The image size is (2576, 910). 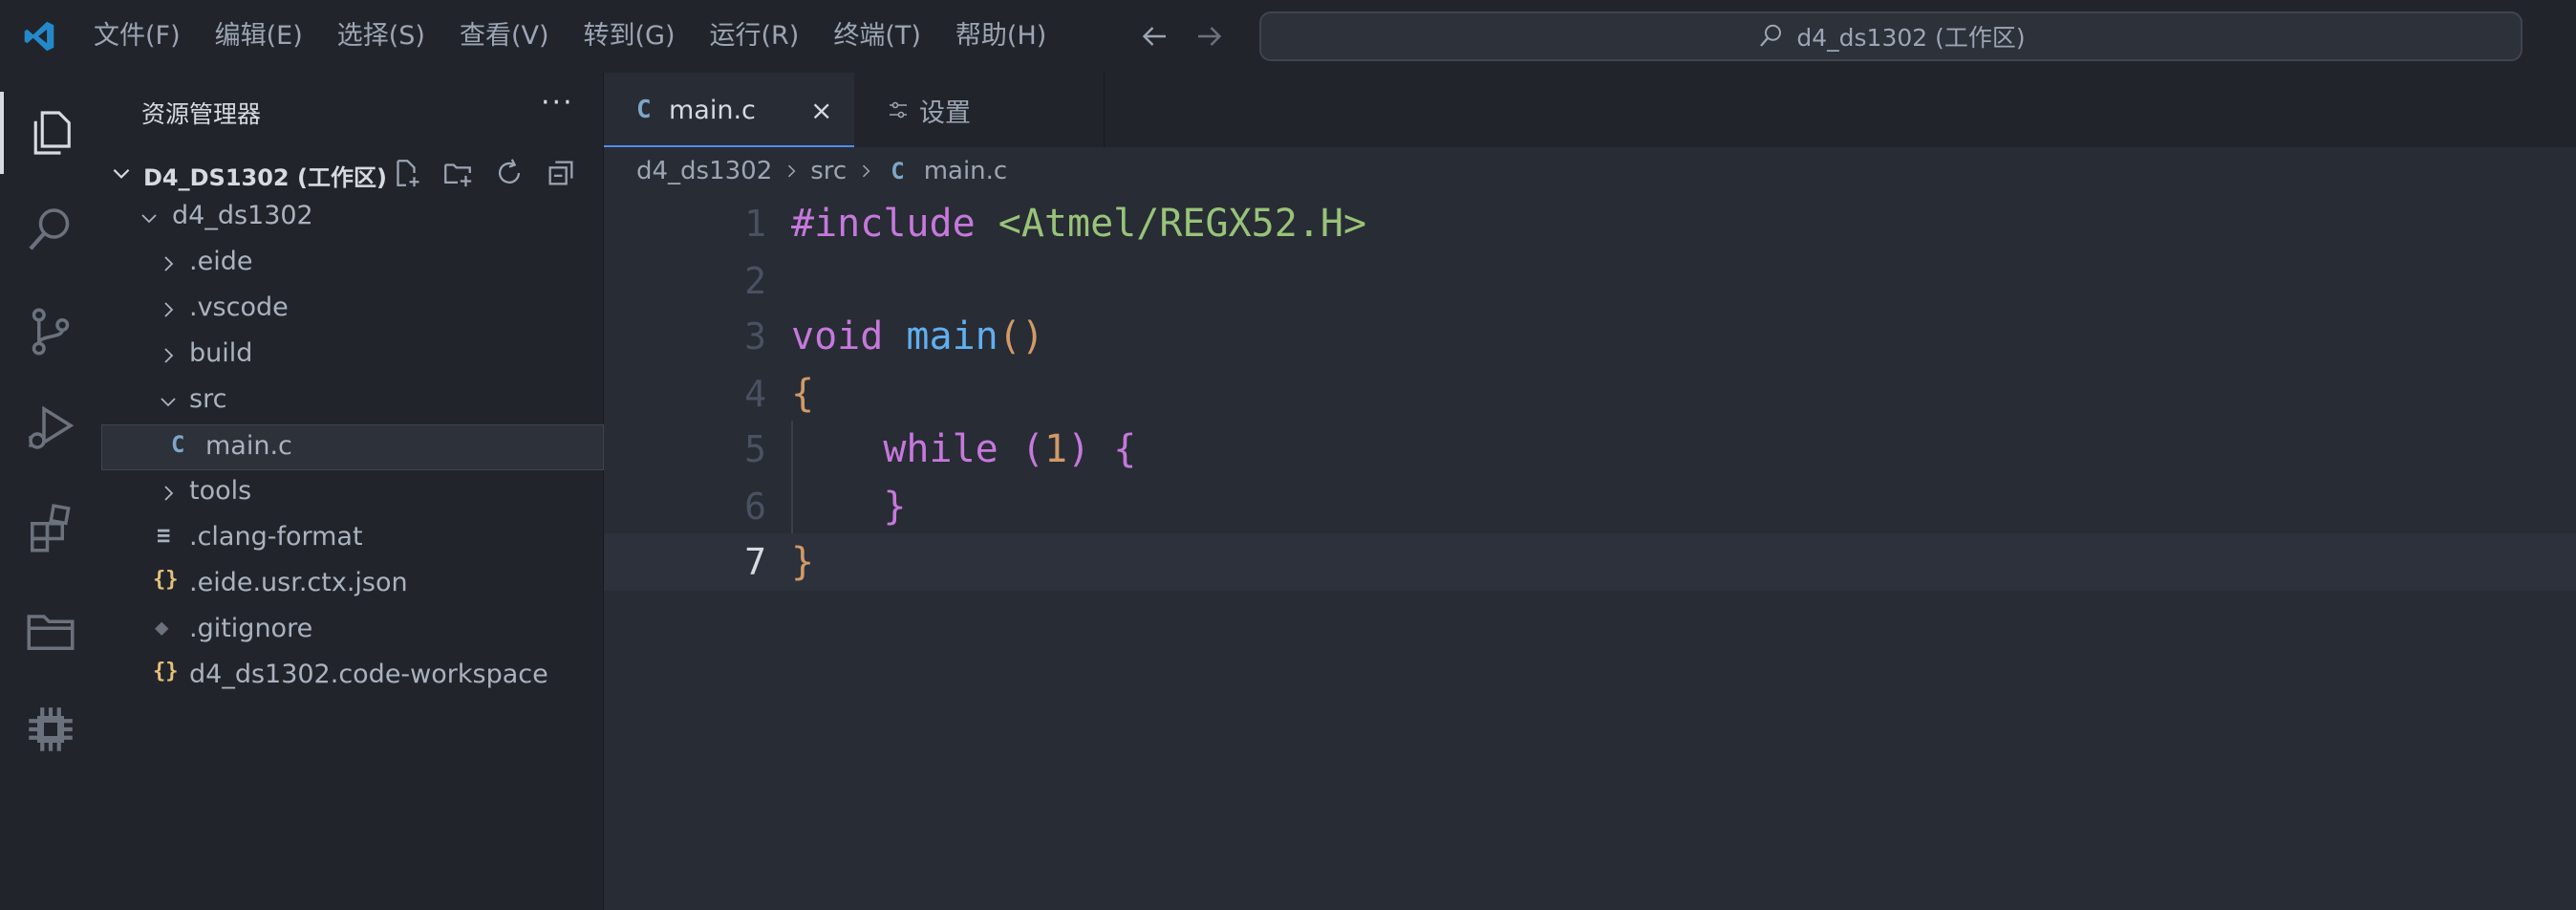 I want to click on code-line-1: 1 #include <Atmel/REGX52.H>, so click(x=1590, y=224).